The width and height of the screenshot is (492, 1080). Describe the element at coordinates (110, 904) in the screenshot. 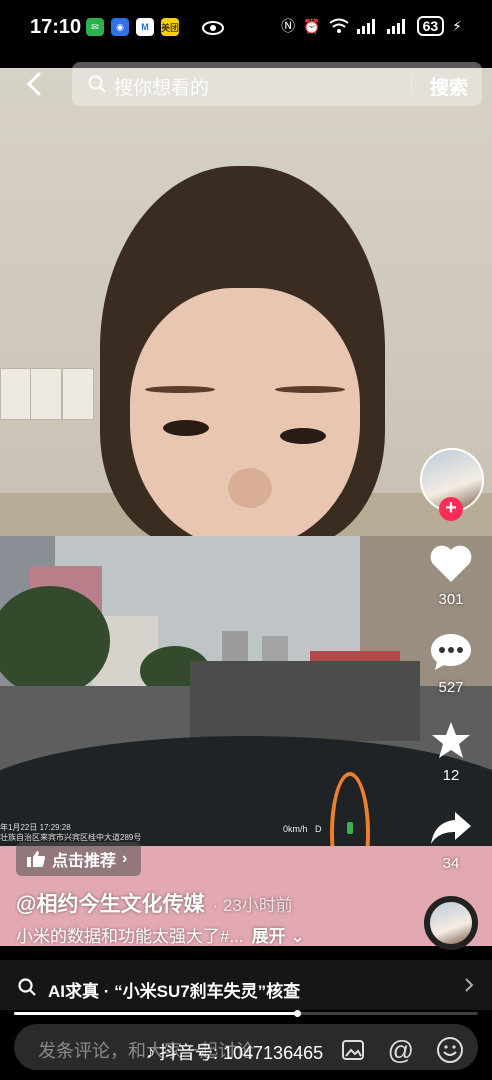

I see `author-name: @相约今生文化传媒` at that location.